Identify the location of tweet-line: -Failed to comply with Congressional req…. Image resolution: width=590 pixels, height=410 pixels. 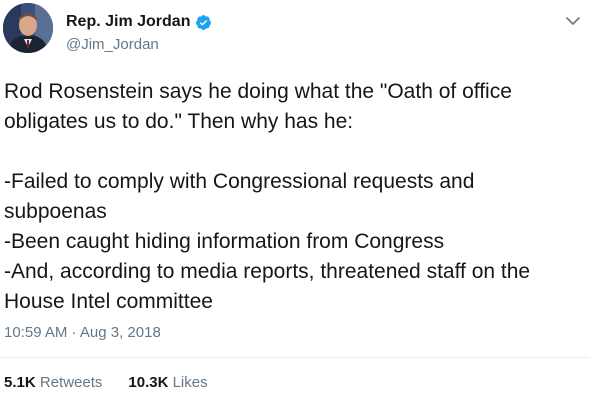
(239, 181).